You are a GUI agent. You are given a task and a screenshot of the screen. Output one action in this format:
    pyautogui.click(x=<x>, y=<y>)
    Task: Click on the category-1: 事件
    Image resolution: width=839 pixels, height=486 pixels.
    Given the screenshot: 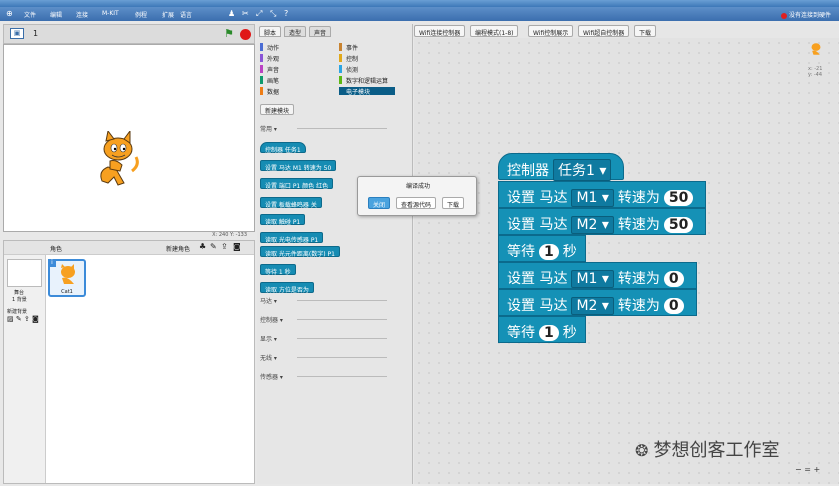 What is the action you would take?
    pyautogui.click(x=348, y=47)
    